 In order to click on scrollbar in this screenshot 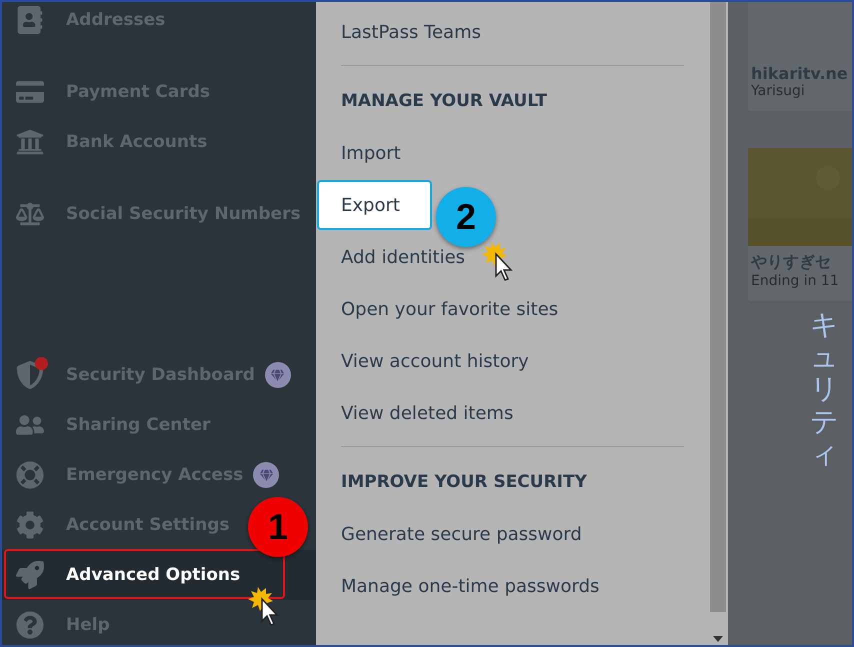, I will do `click(718, 323)`.